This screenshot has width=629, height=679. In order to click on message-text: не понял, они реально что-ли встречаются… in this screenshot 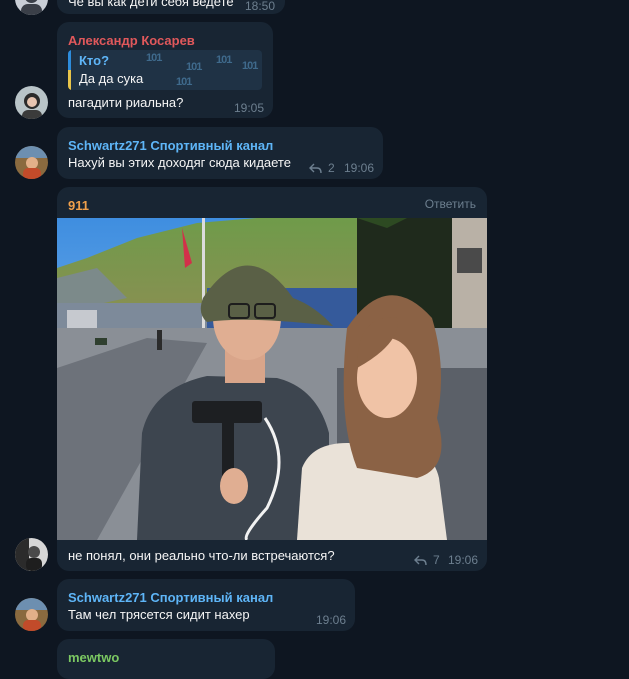, I will do `click(201, 555)`.